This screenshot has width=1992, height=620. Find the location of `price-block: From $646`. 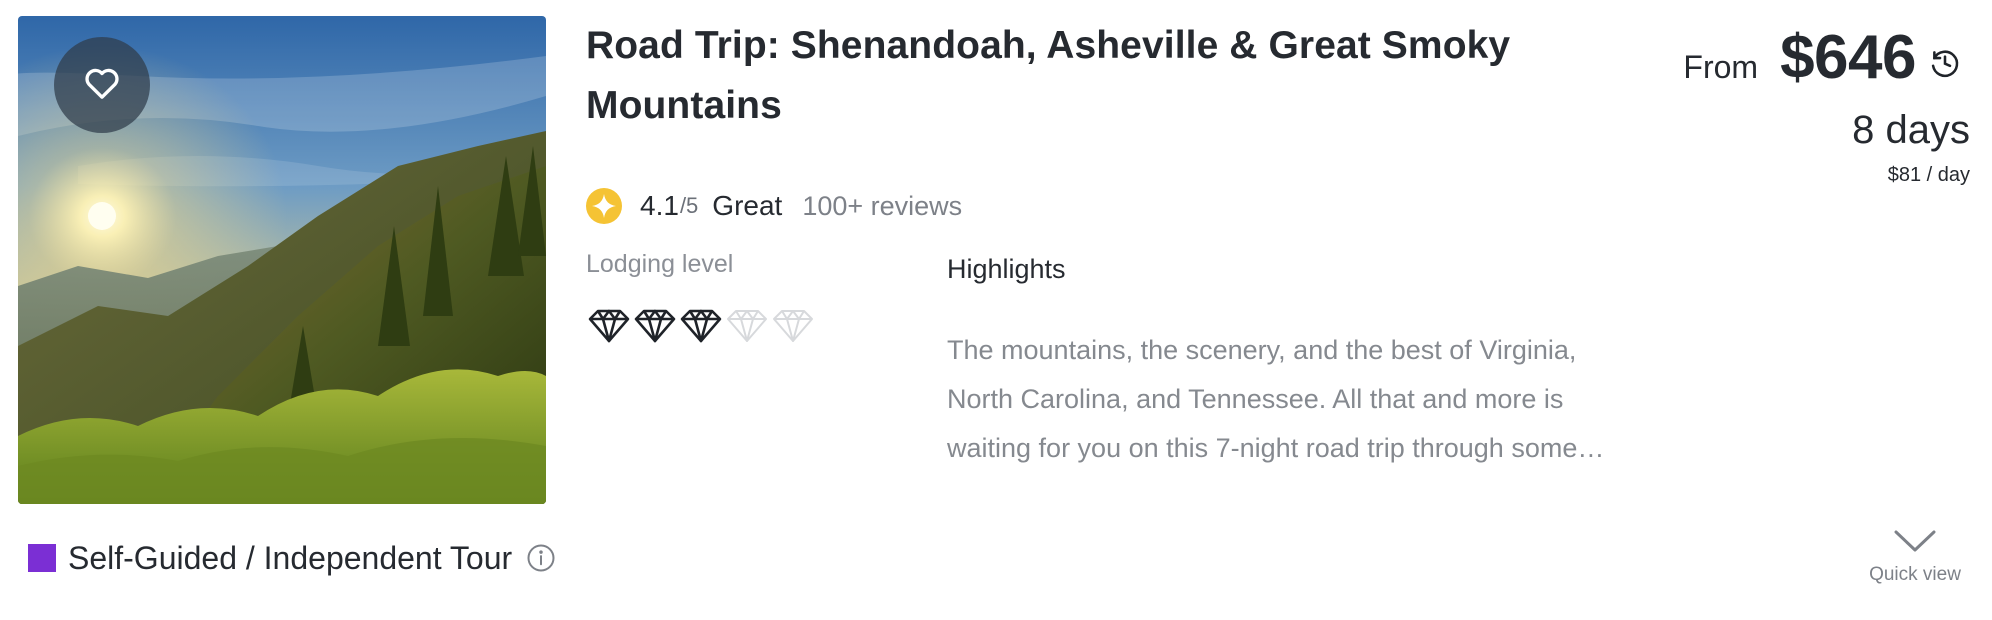

price-block: From $646 is located at coordinates (1822, 57).